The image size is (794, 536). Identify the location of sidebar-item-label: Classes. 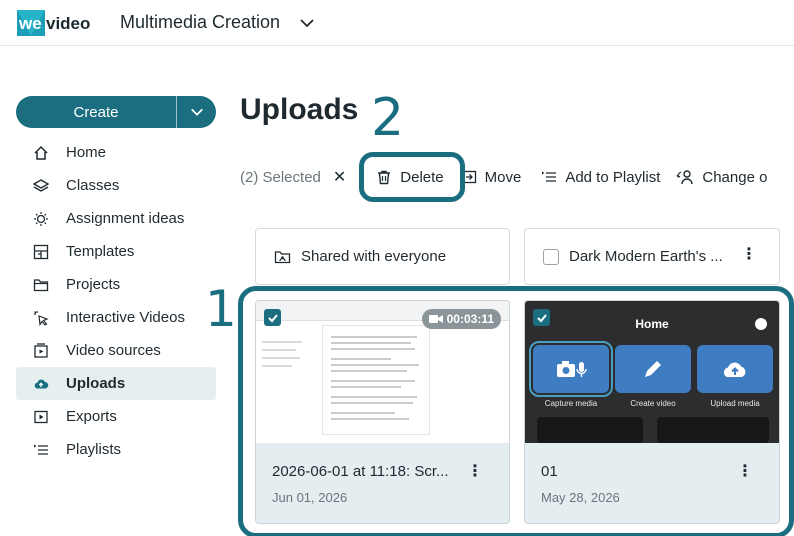
(93, 185).